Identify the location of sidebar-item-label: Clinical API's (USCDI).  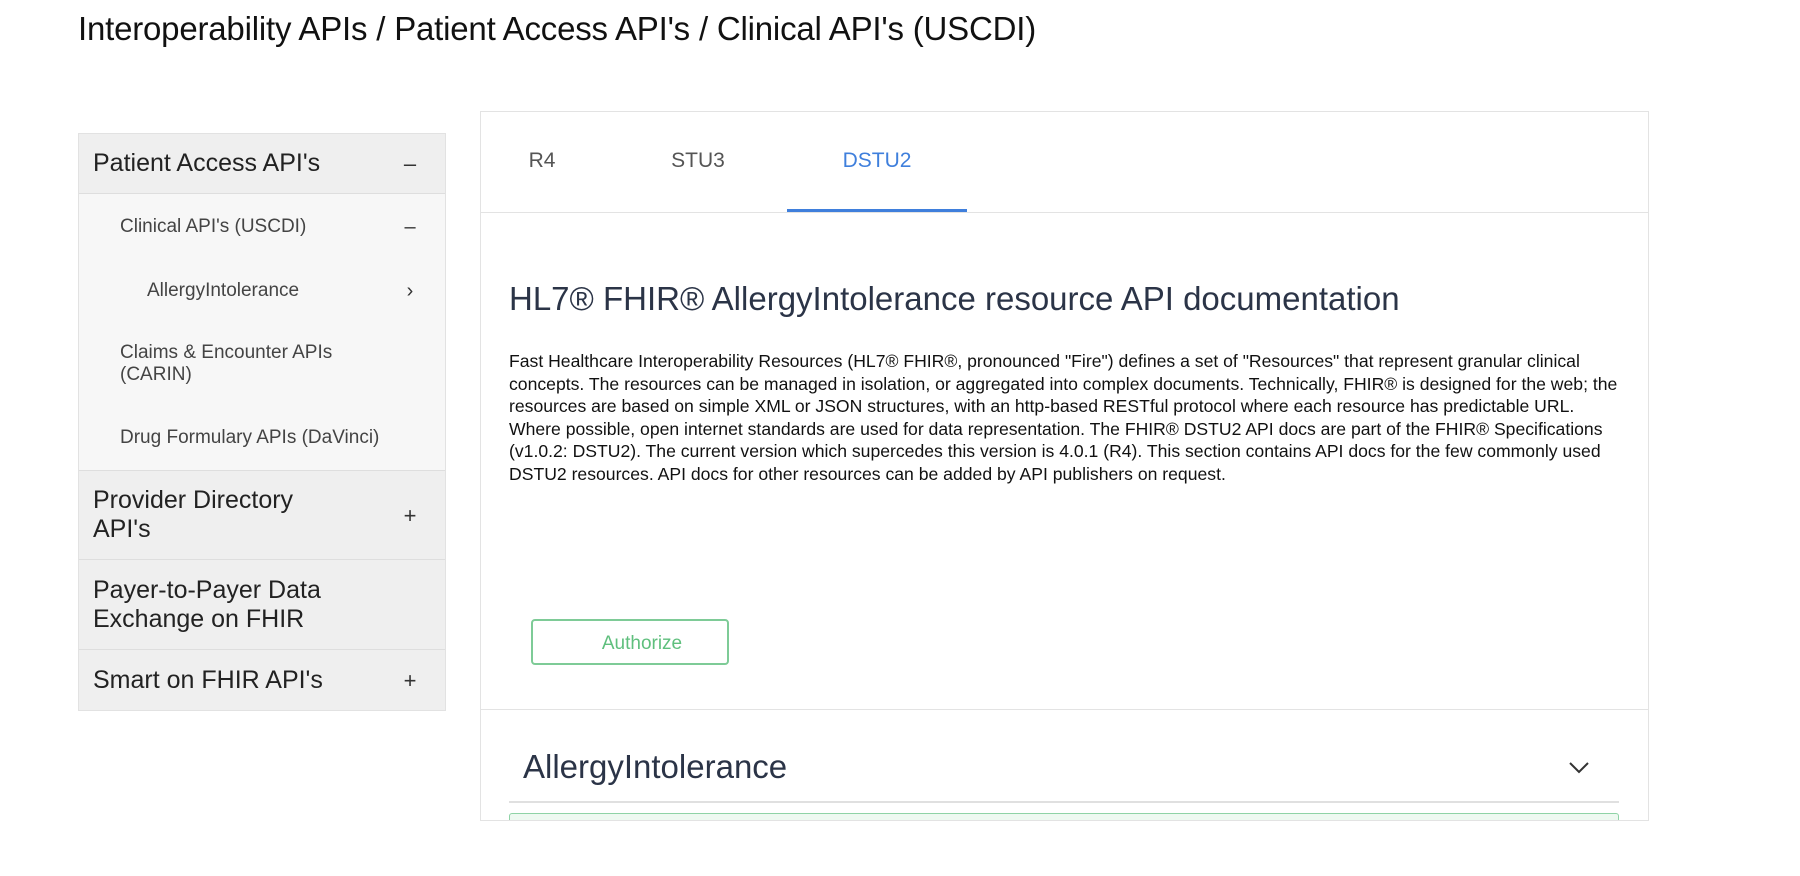
(213, 226).